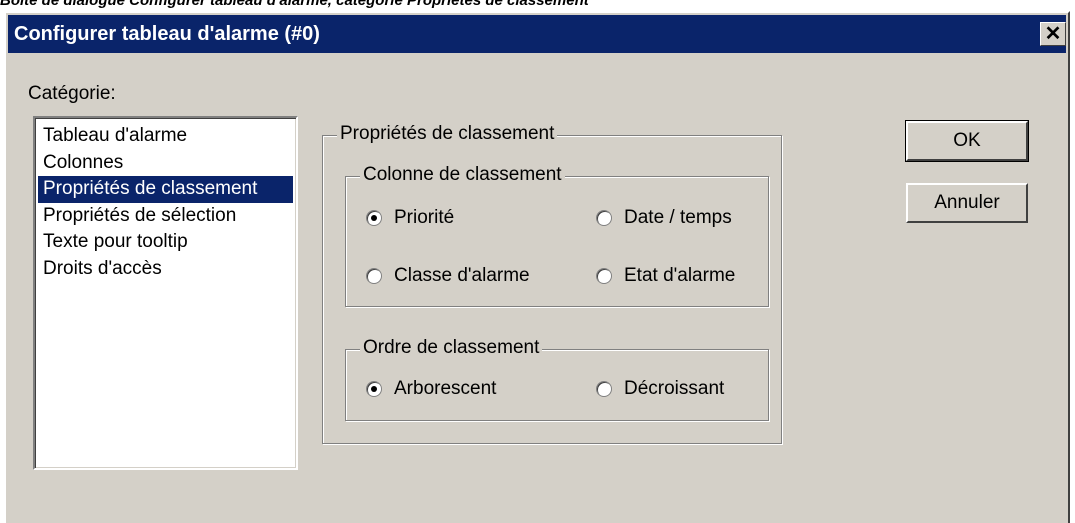  I want to click on list-item-tooltip-text: Texte pour tooltip, so click(165, 242).